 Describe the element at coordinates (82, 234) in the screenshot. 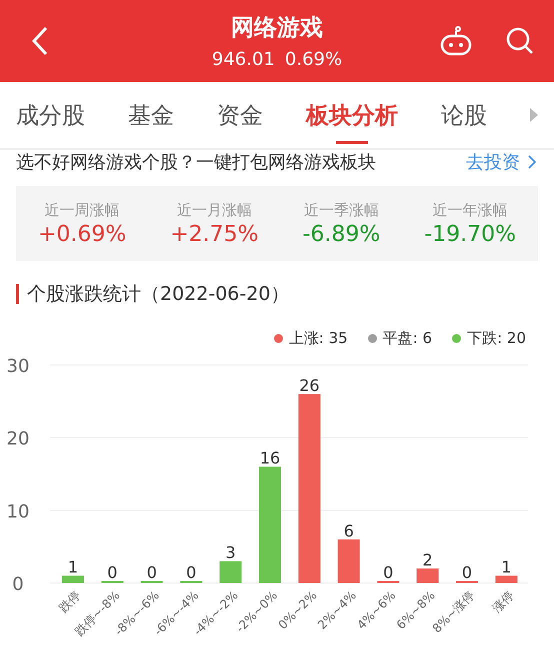

I see `stat-value: +0.69%` at that location.